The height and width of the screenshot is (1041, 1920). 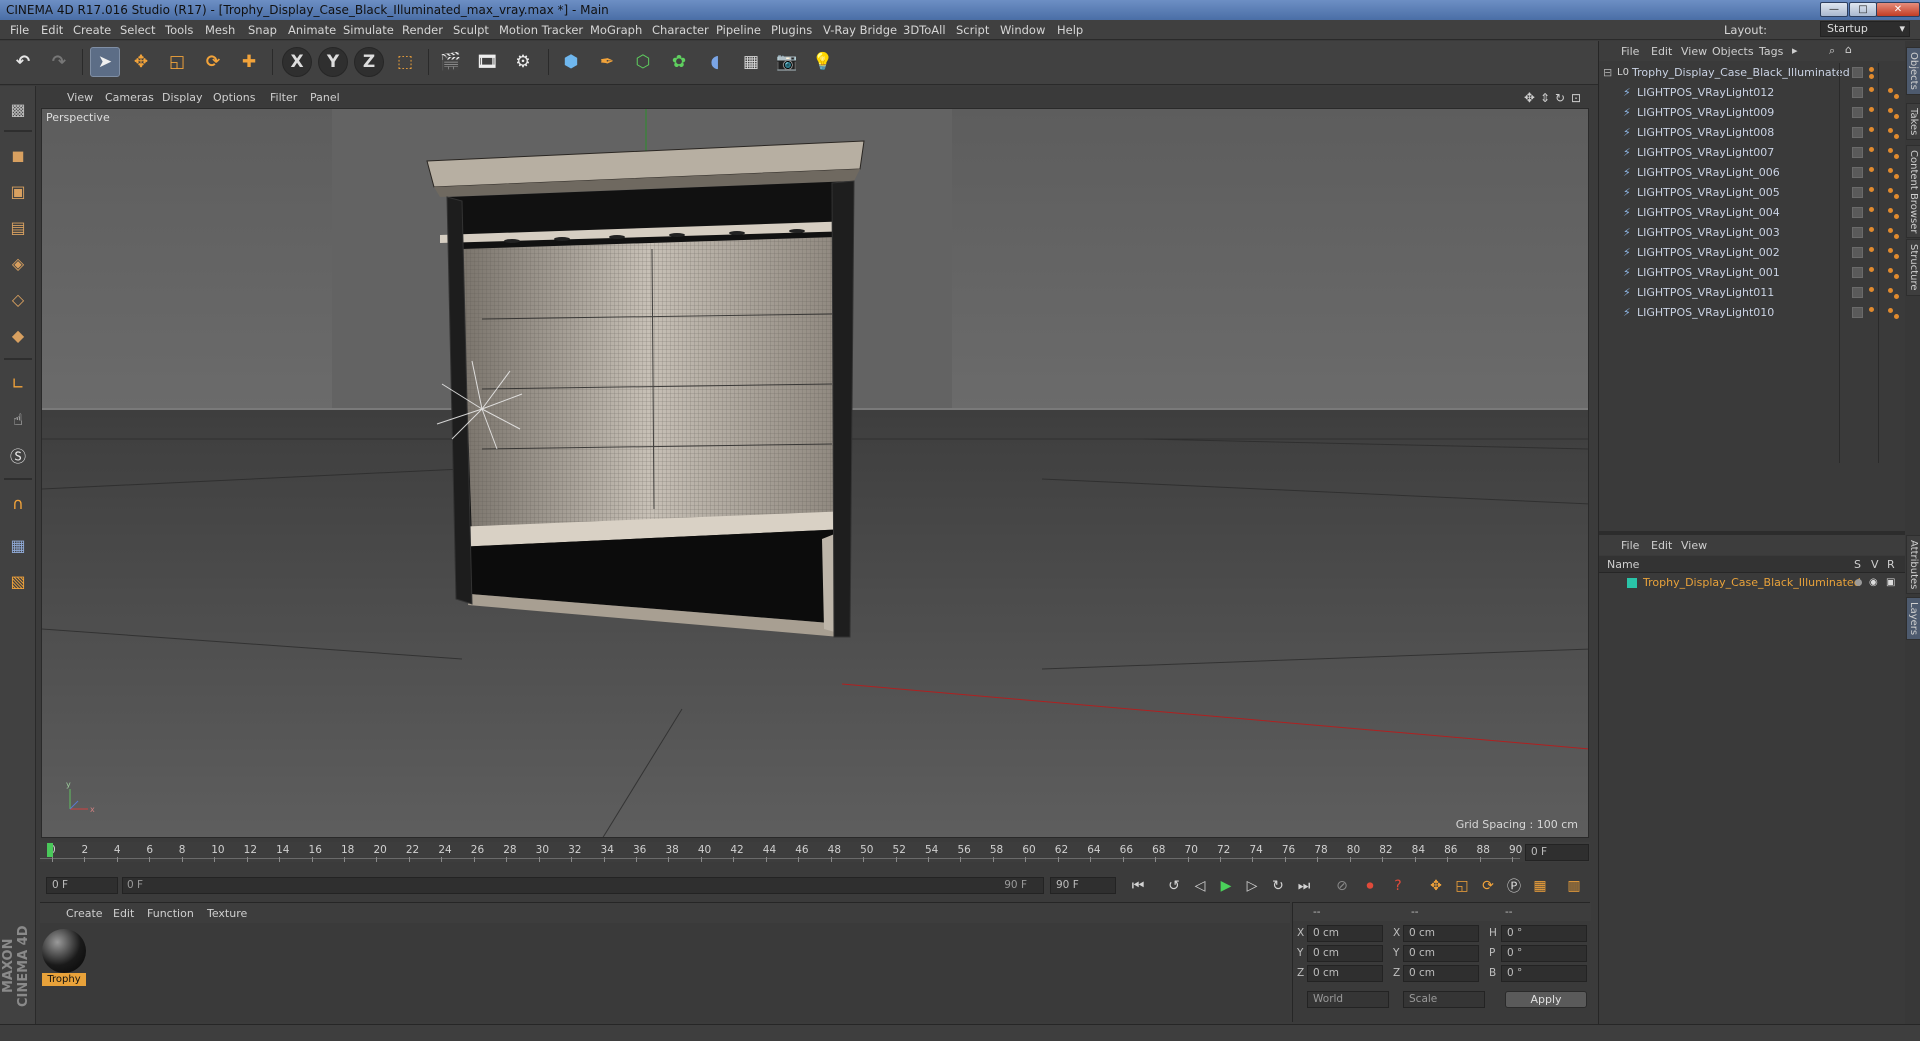 What do you see at coordinates (1630, 51) in the screenshot?
I see `om-menu-file: File` at bounding box center [1630, 51].